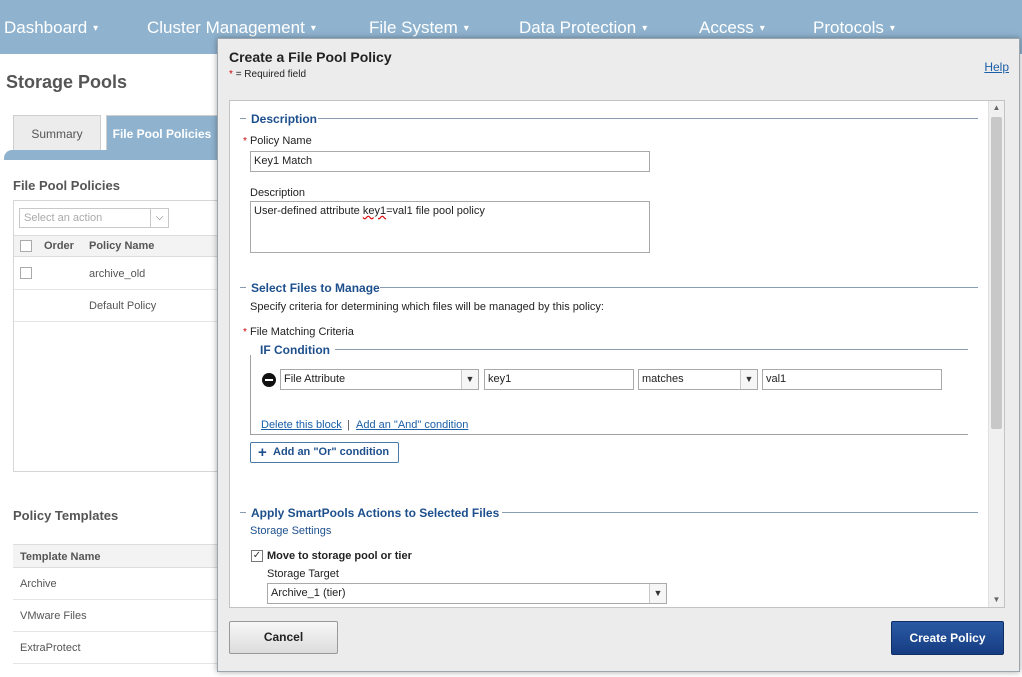 This screenshot has height=677, width=1022. I want to click on policy-name: Default Policy, so click(123, 306).